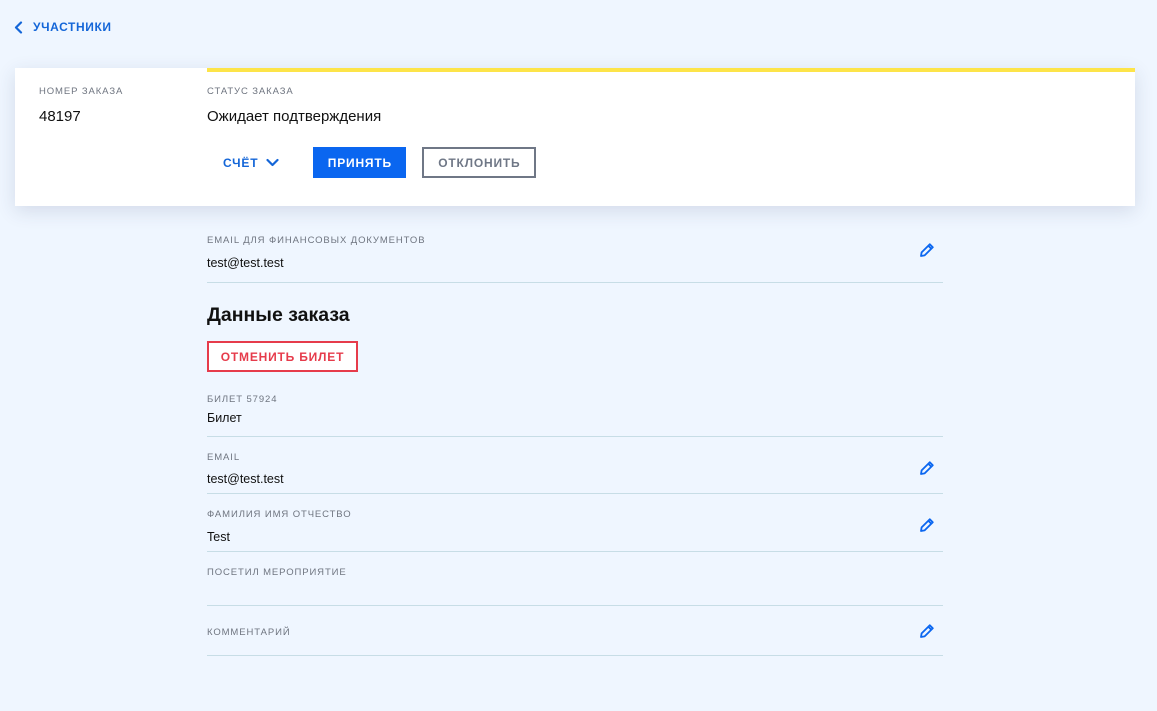  Describe the element at coordinates (60, 116) in the screenshot. I see `order-number-value: 48197` at that location.